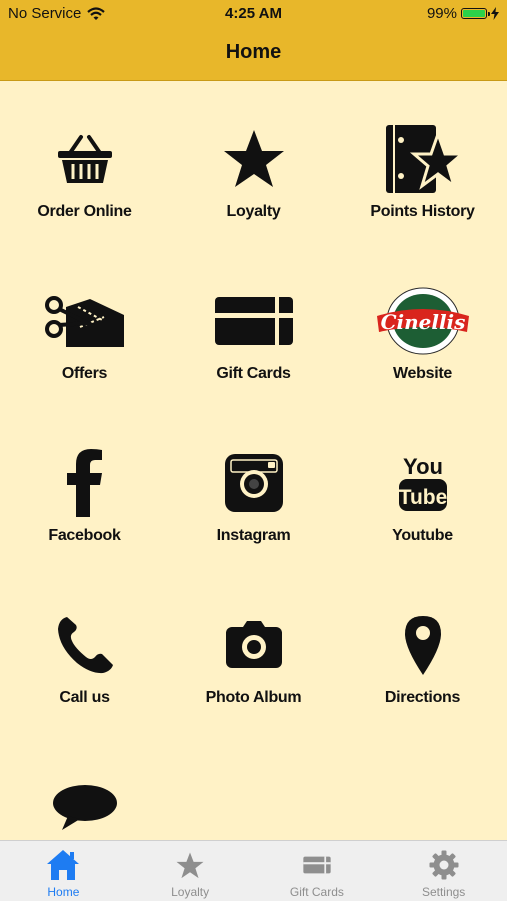 The width and height of the screenshot is (507, 901). What do you see at coordinates (441, 13) in the screenshot?
I see `battery-percent: 99%` at bounding box center [441, 13].